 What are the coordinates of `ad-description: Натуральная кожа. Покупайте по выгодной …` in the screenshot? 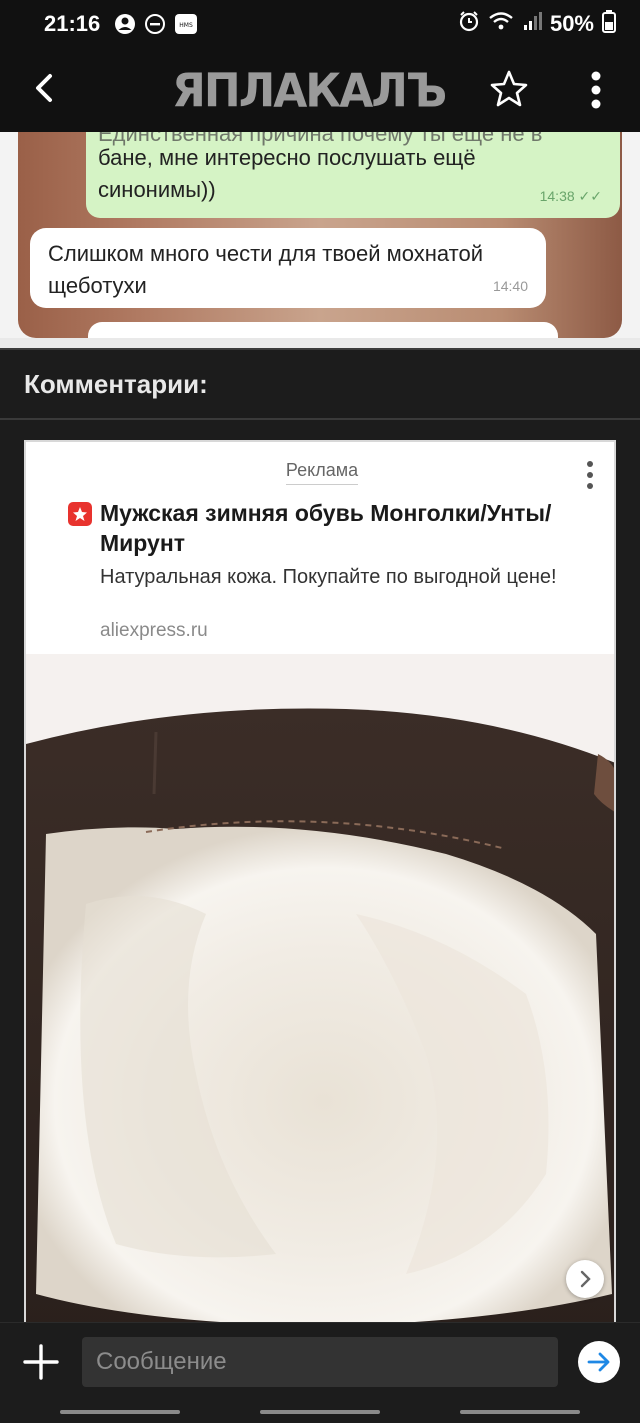 It's located at (328, 577).